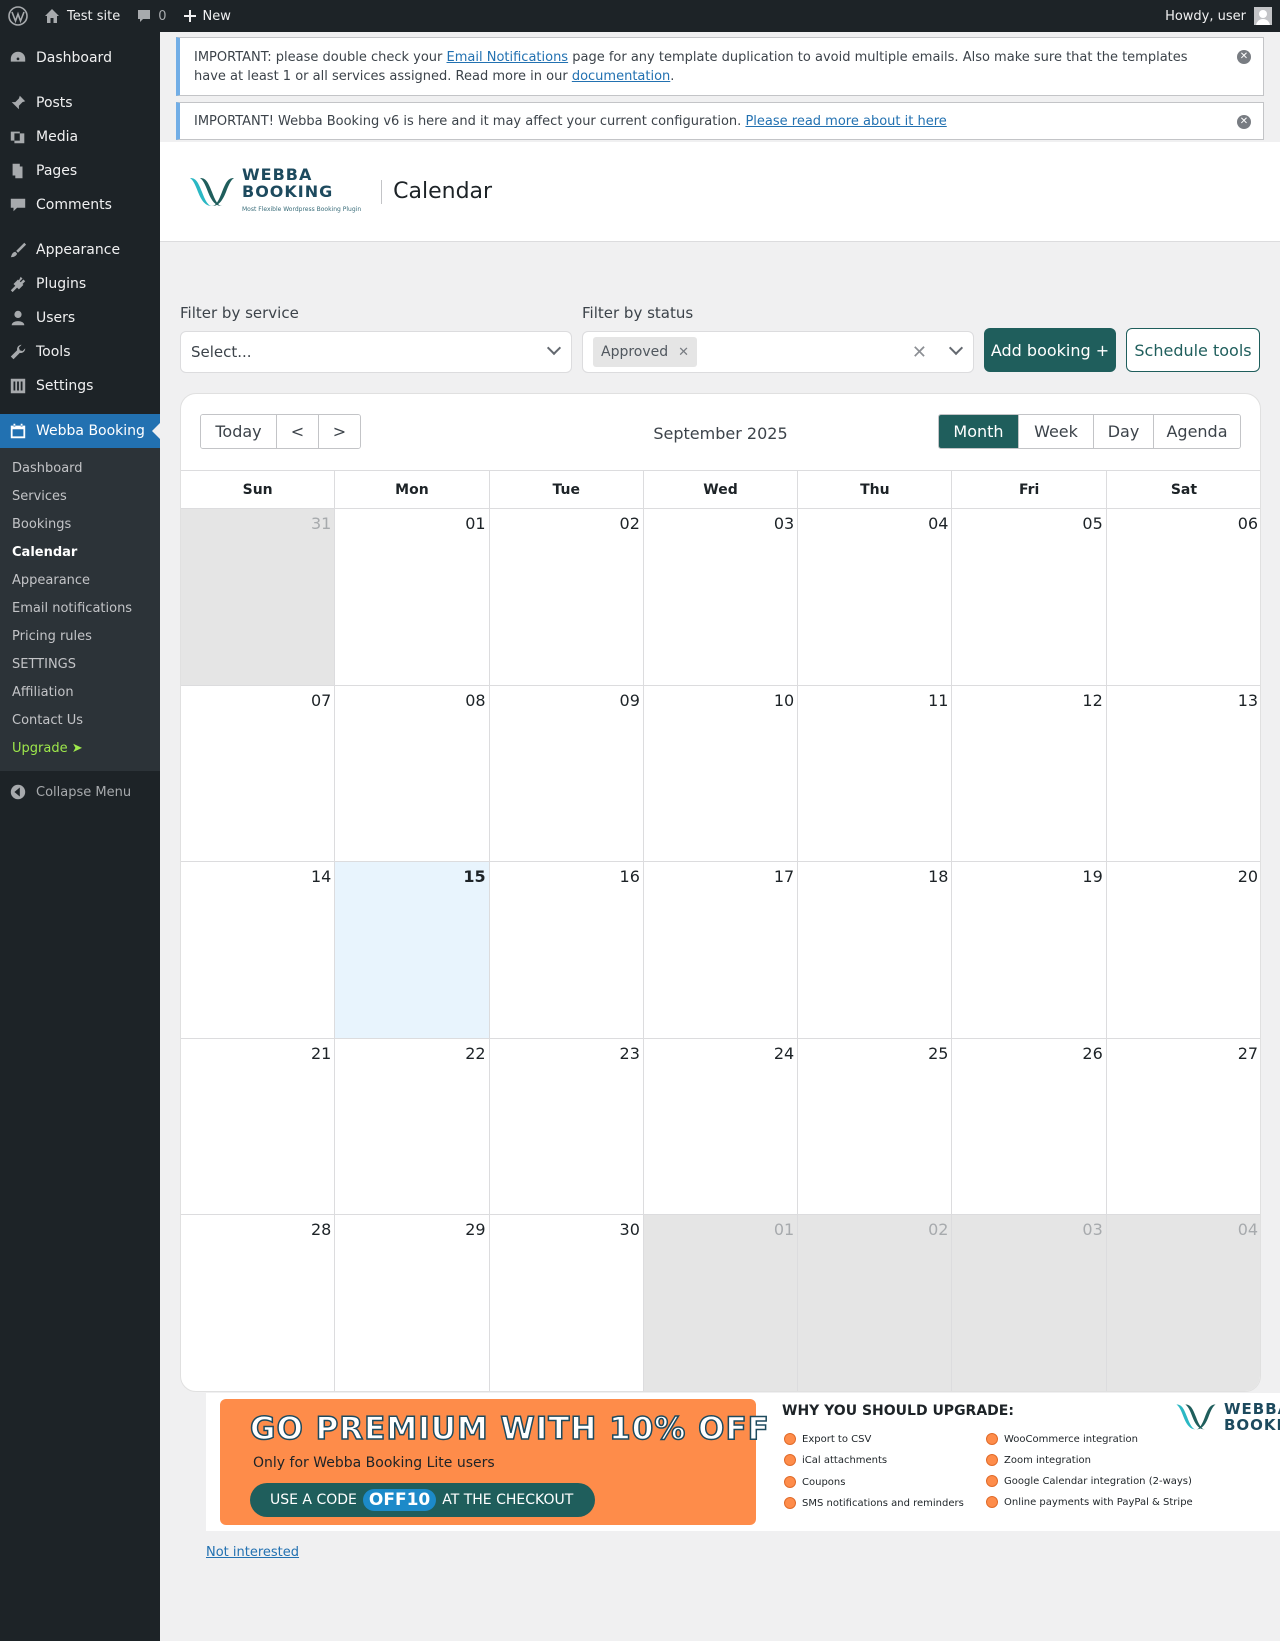  What do you see at coordinates (1029, 950) in the screenshot?
I see `day-cell: 19` at bounding box center [1029, 950].